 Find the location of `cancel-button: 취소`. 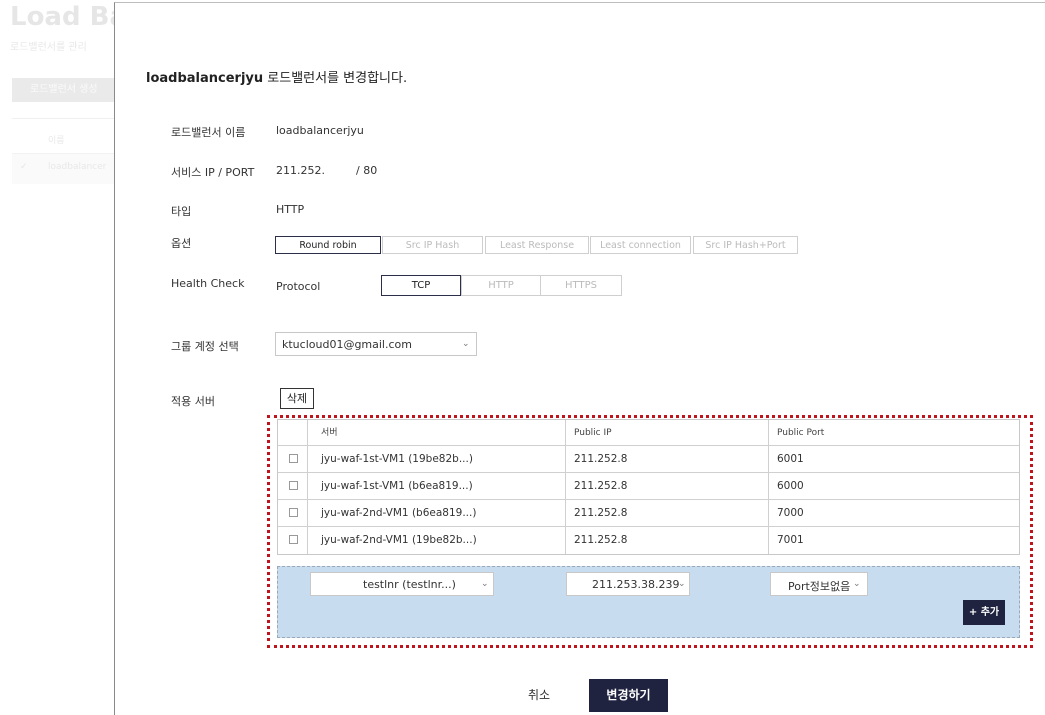

cancel-button: 취소 is located at coordinates (539, 694).